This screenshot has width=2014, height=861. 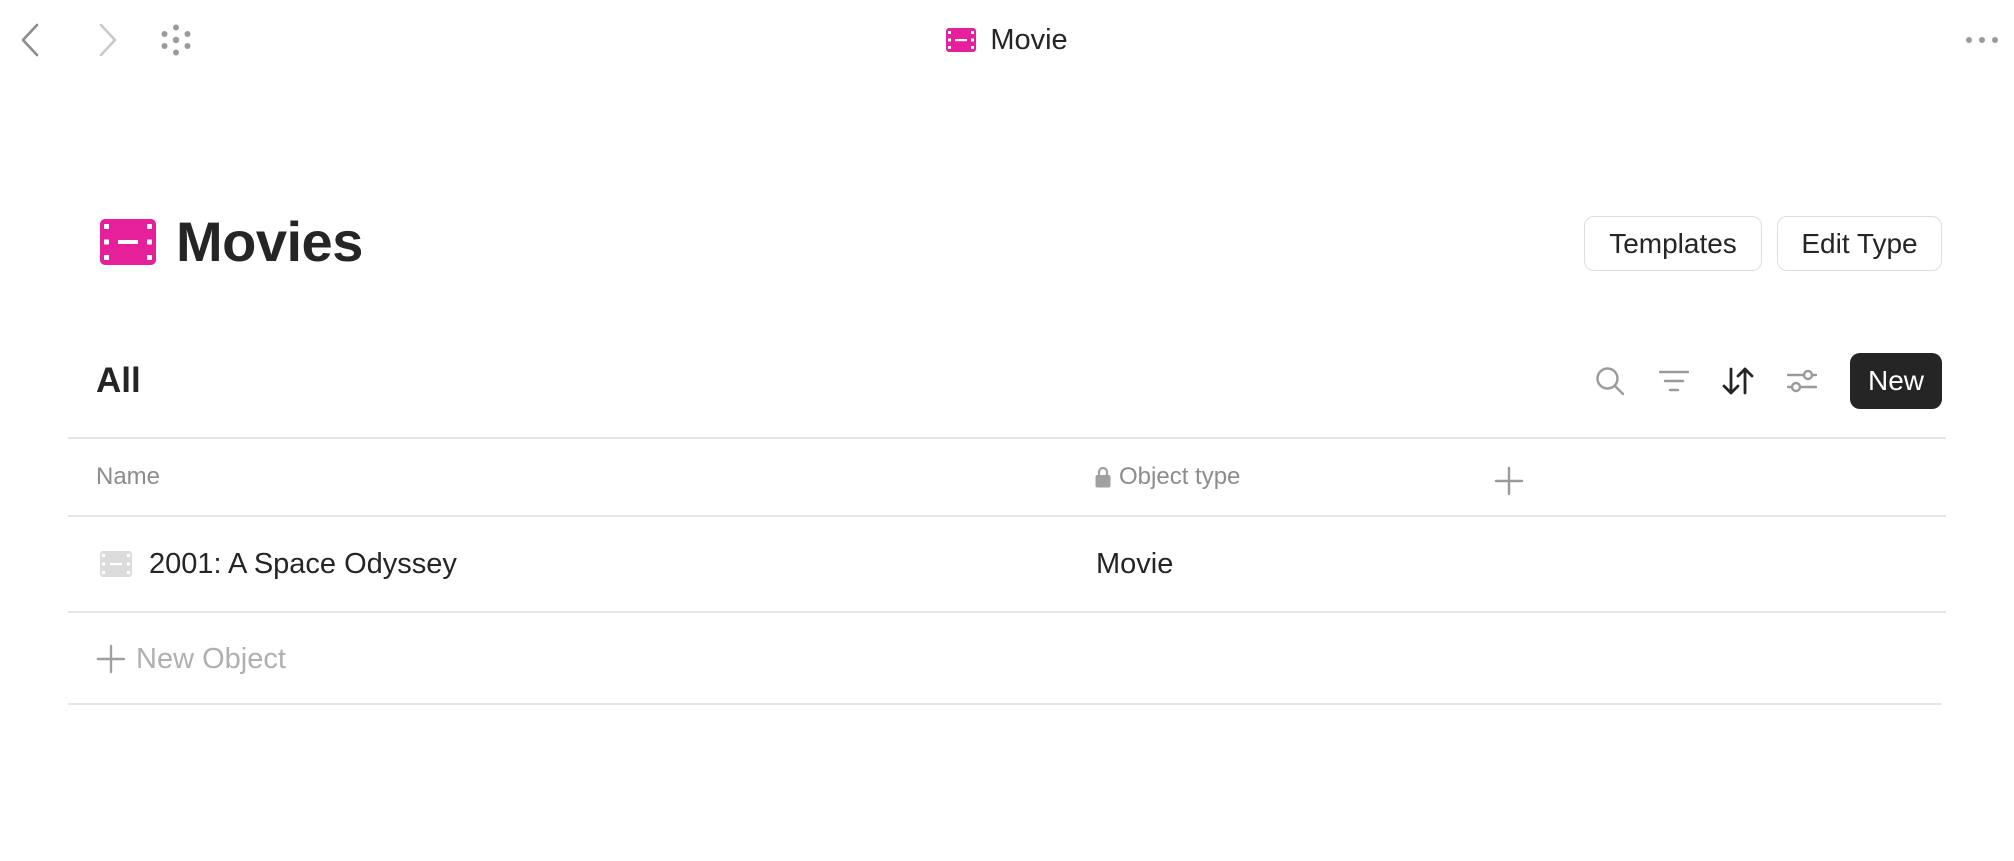 What do you see at coordinates (1180, 476) in the screenshot?
I see `column-header-label: Object type` at bounding box center [1180, 476].